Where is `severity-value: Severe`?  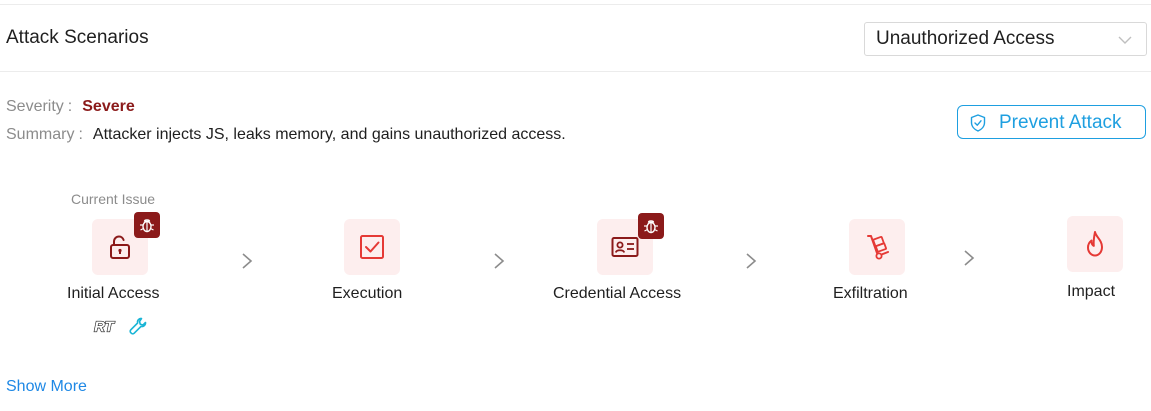 severity-value: Severe is located at coordinates (108, 106).